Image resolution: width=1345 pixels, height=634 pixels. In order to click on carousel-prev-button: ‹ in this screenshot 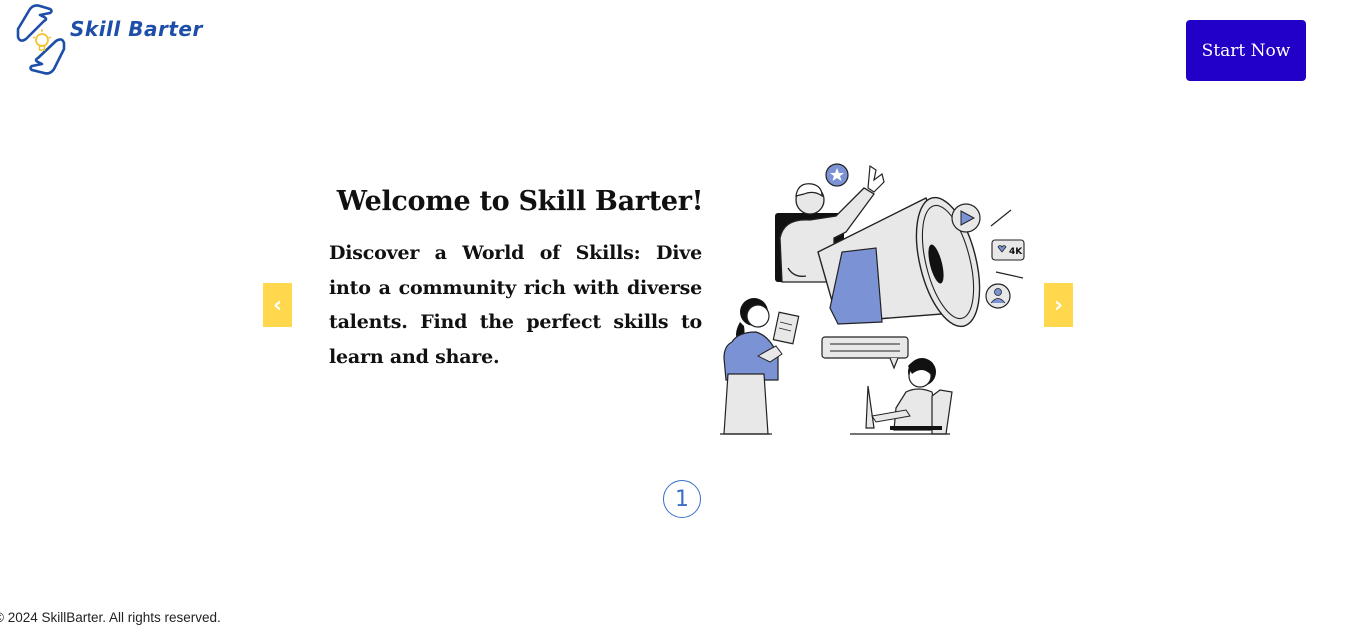, I will do `click(277, 305)`.